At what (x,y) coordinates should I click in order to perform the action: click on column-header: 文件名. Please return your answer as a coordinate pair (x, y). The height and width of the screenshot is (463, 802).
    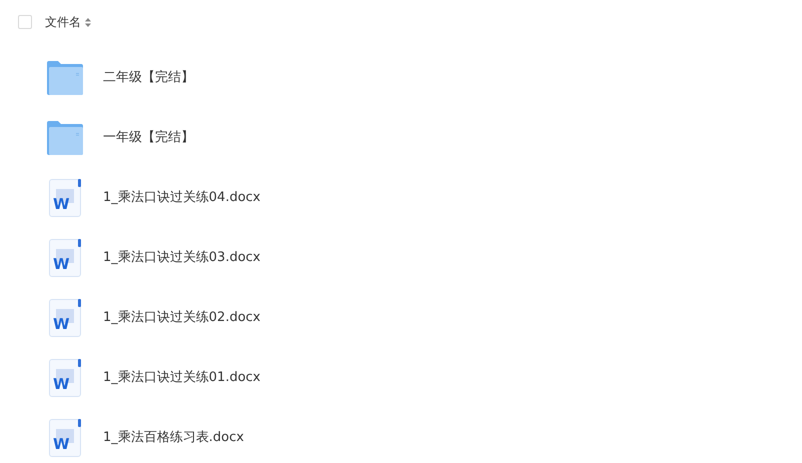
    Looking at the image, I should click on (63, 22).